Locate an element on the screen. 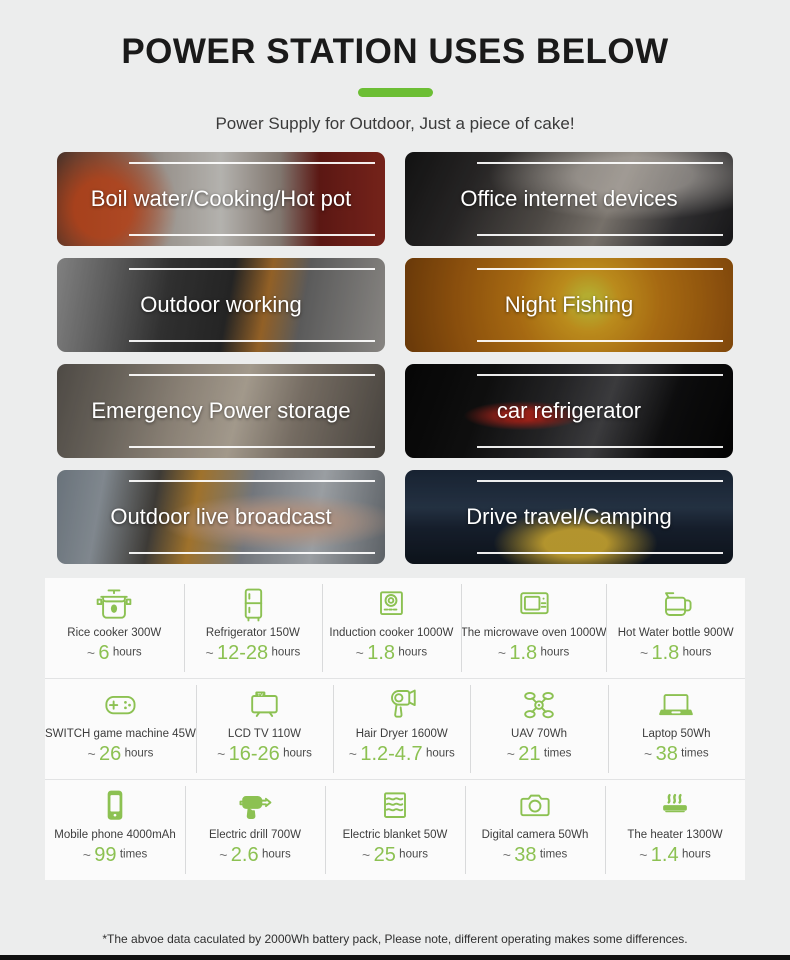  kettle-icon is located at coordinates (676, 605).